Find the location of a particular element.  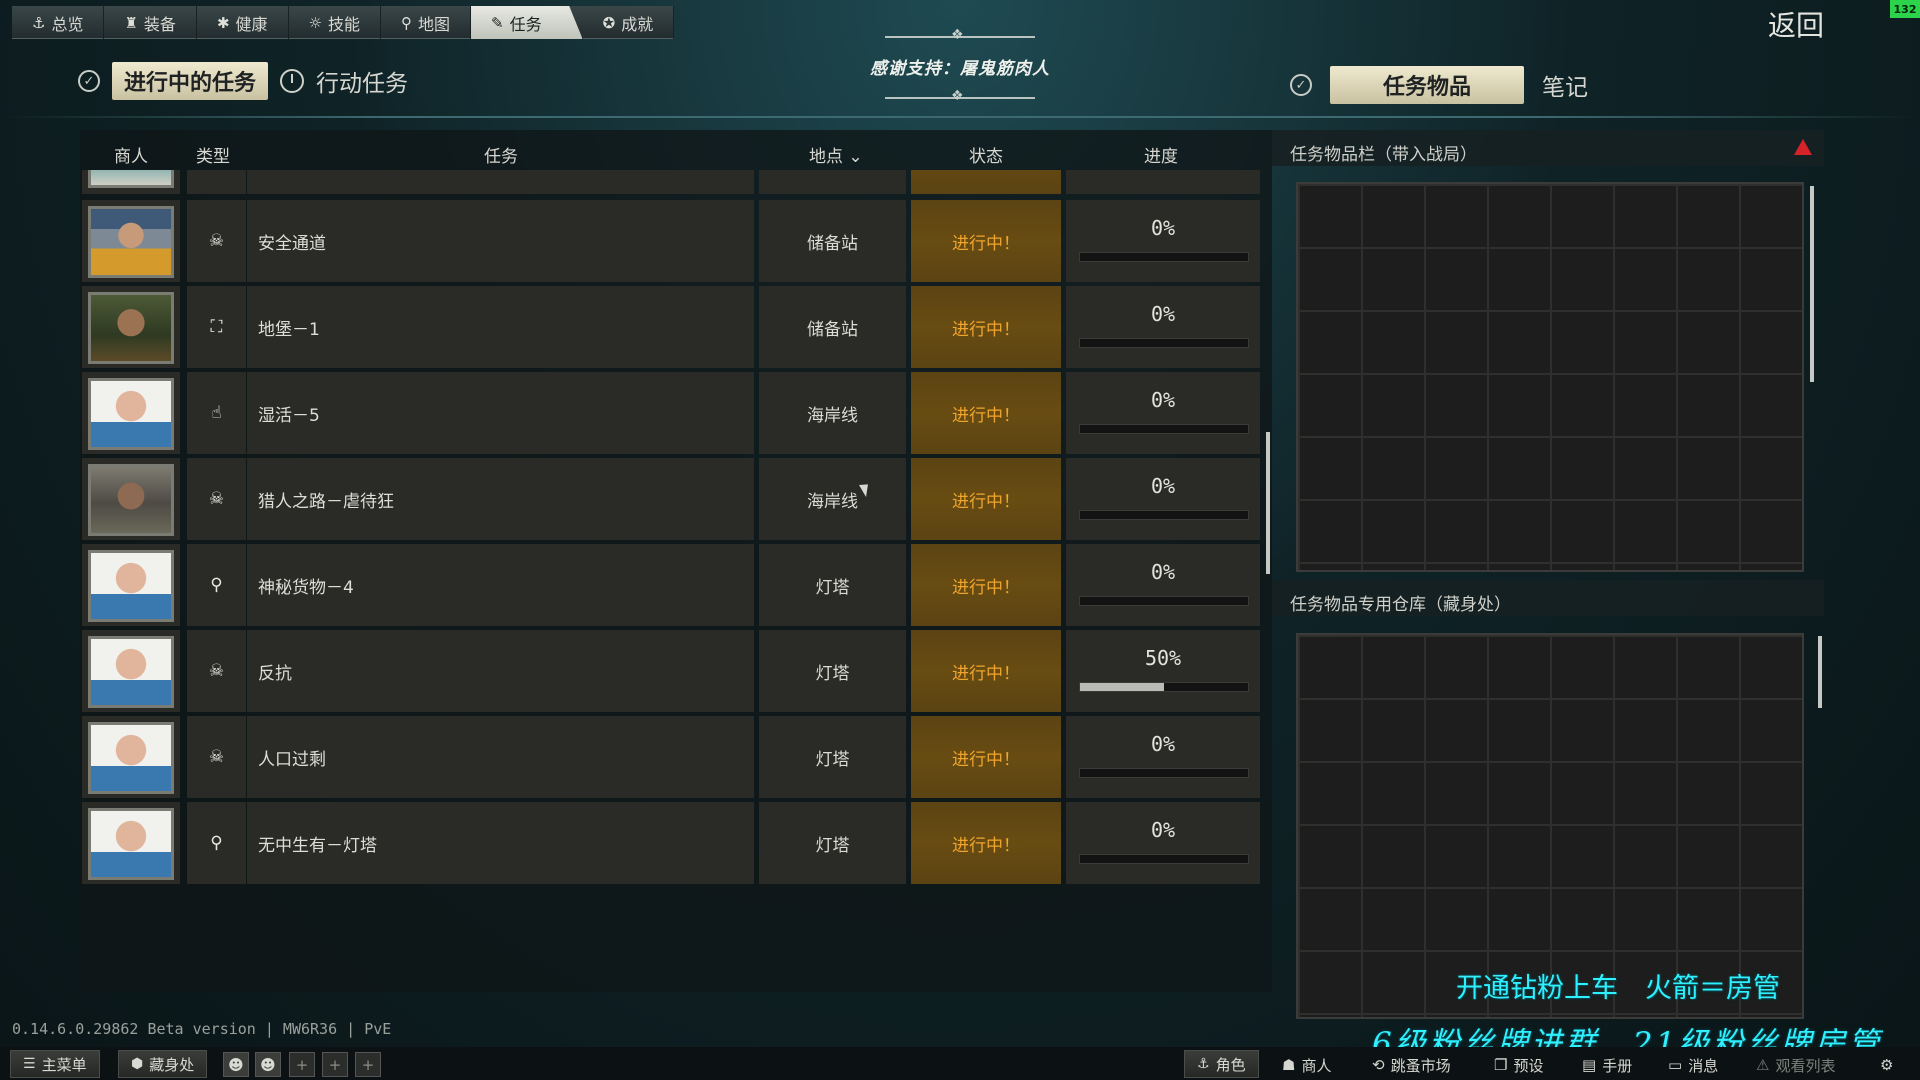

tab-skills: ☼ 技能 is located at coordinates (335, 22).